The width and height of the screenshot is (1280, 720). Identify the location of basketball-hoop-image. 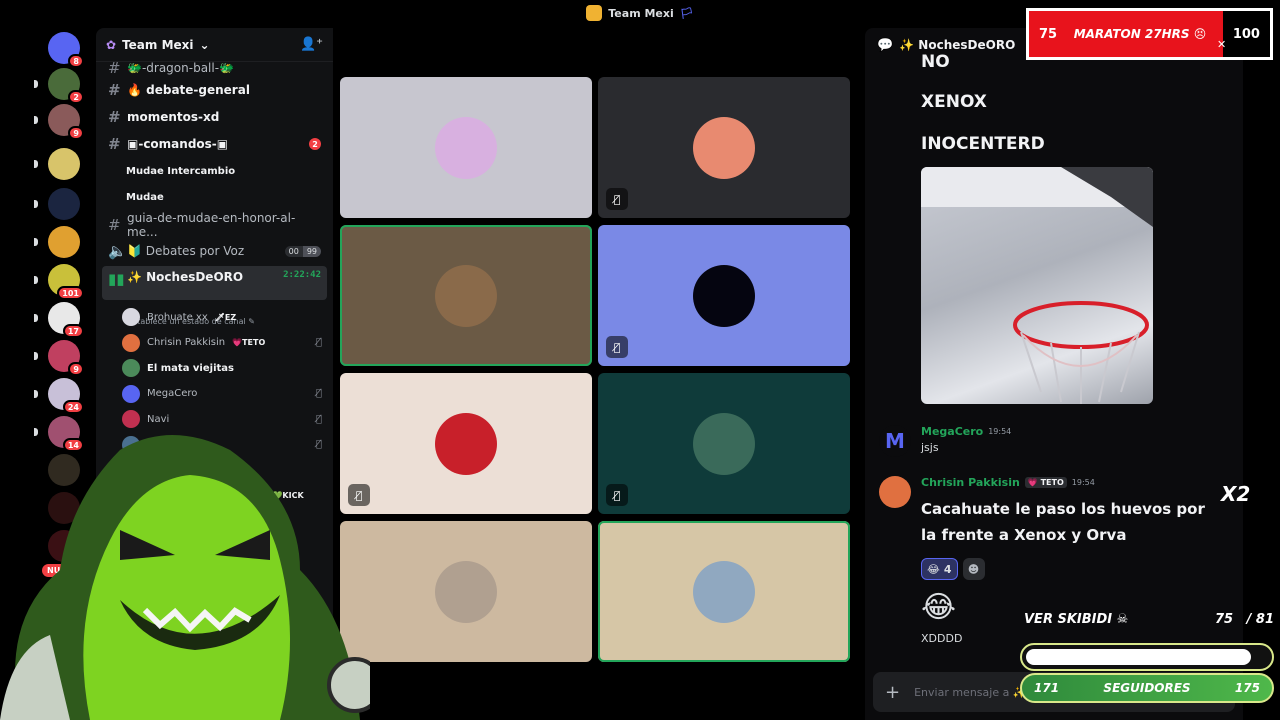
(1037, 285).